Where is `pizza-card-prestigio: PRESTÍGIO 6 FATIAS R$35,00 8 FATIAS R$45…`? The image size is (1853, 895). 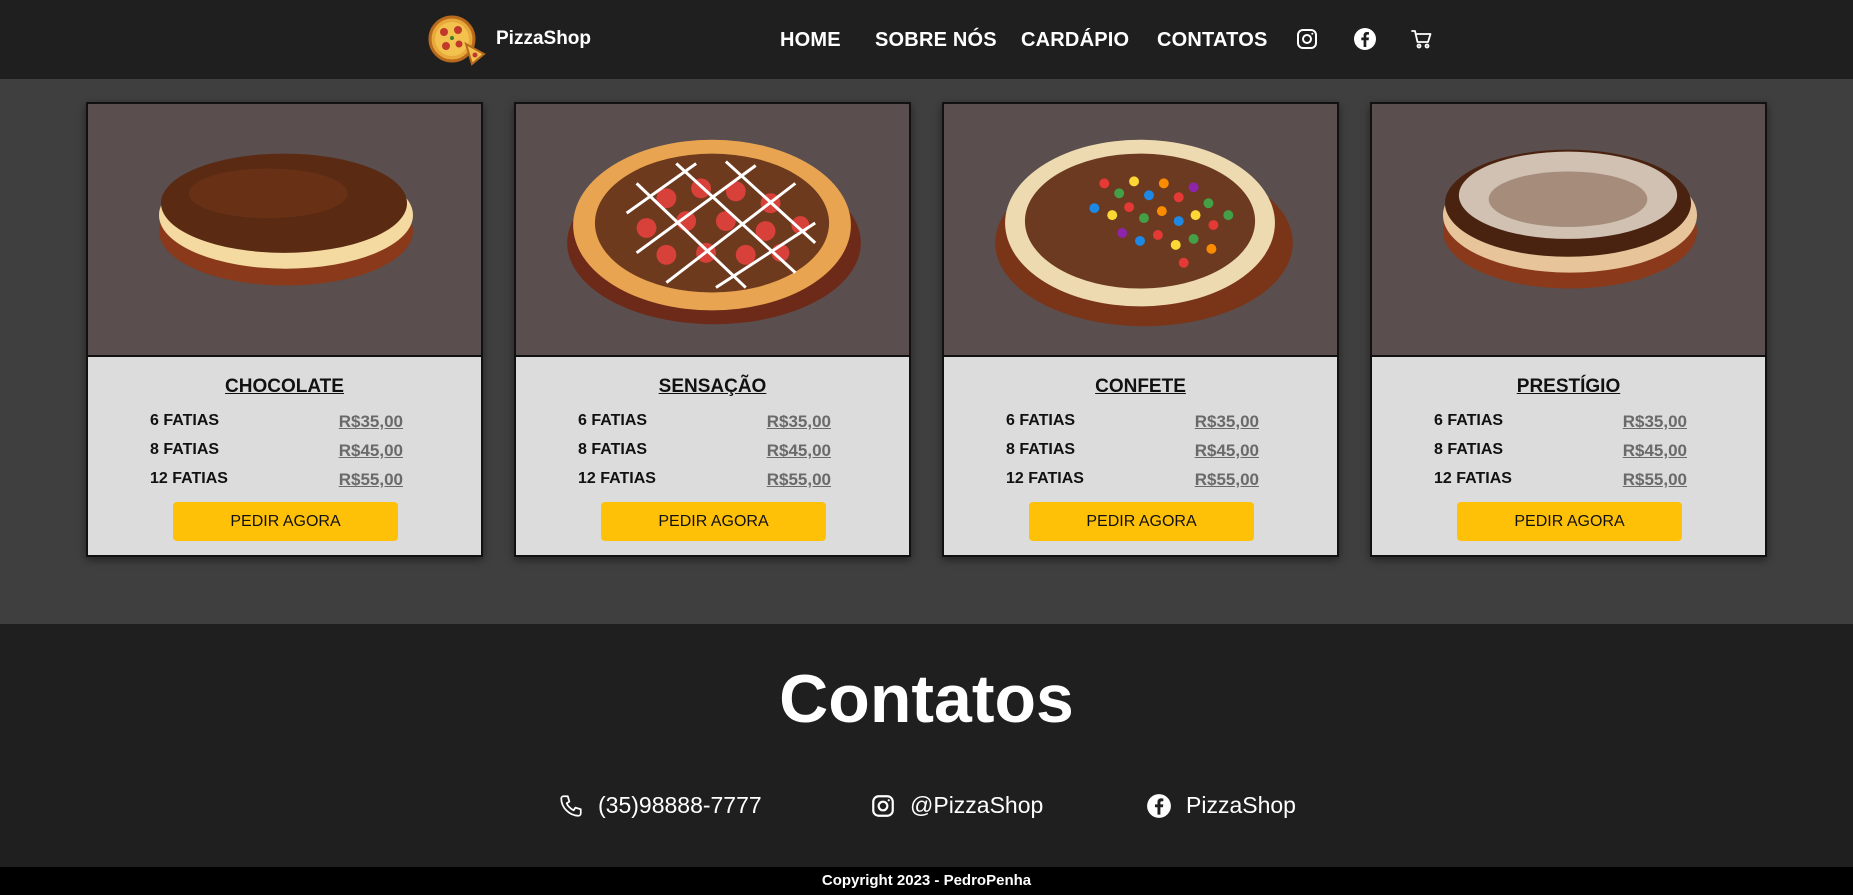 pizza-card-prestigio: PRESTÍGIO 6 FATIAS R$35,00 8 FATIAS R$45… is located at coordinates (1568, 329).